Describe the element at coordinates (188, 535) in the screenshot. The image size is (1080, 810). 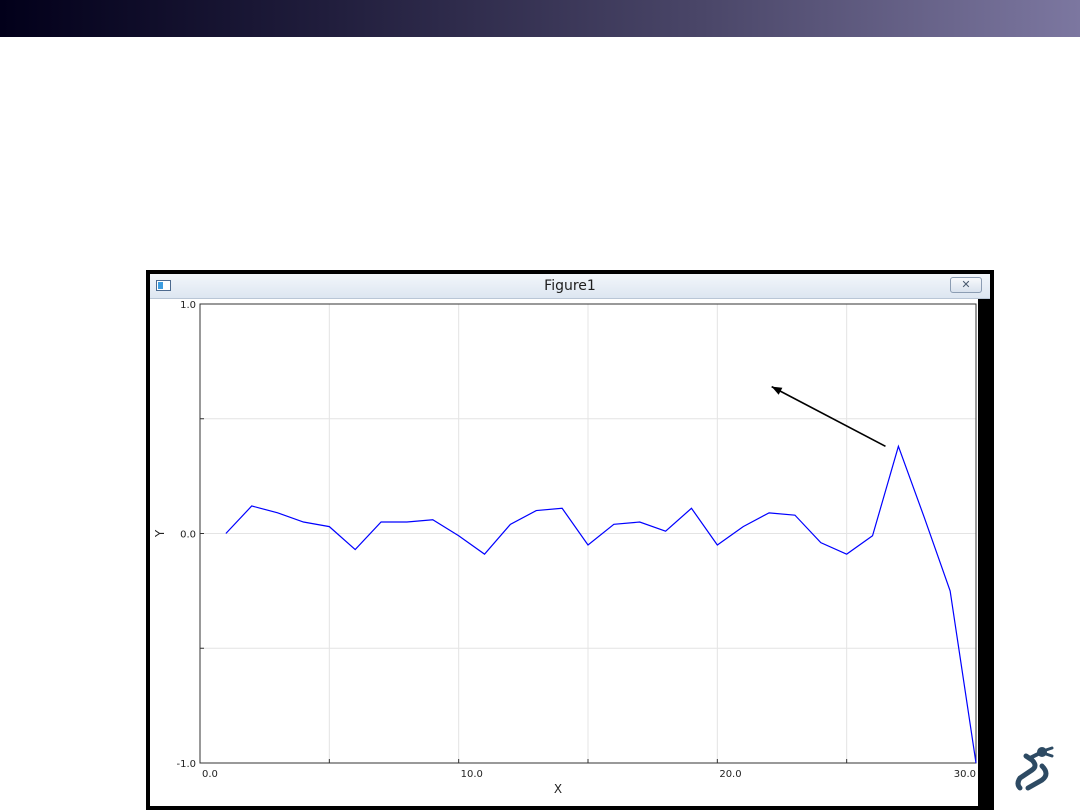
I see `y-tick-label: 0.0` at that location.